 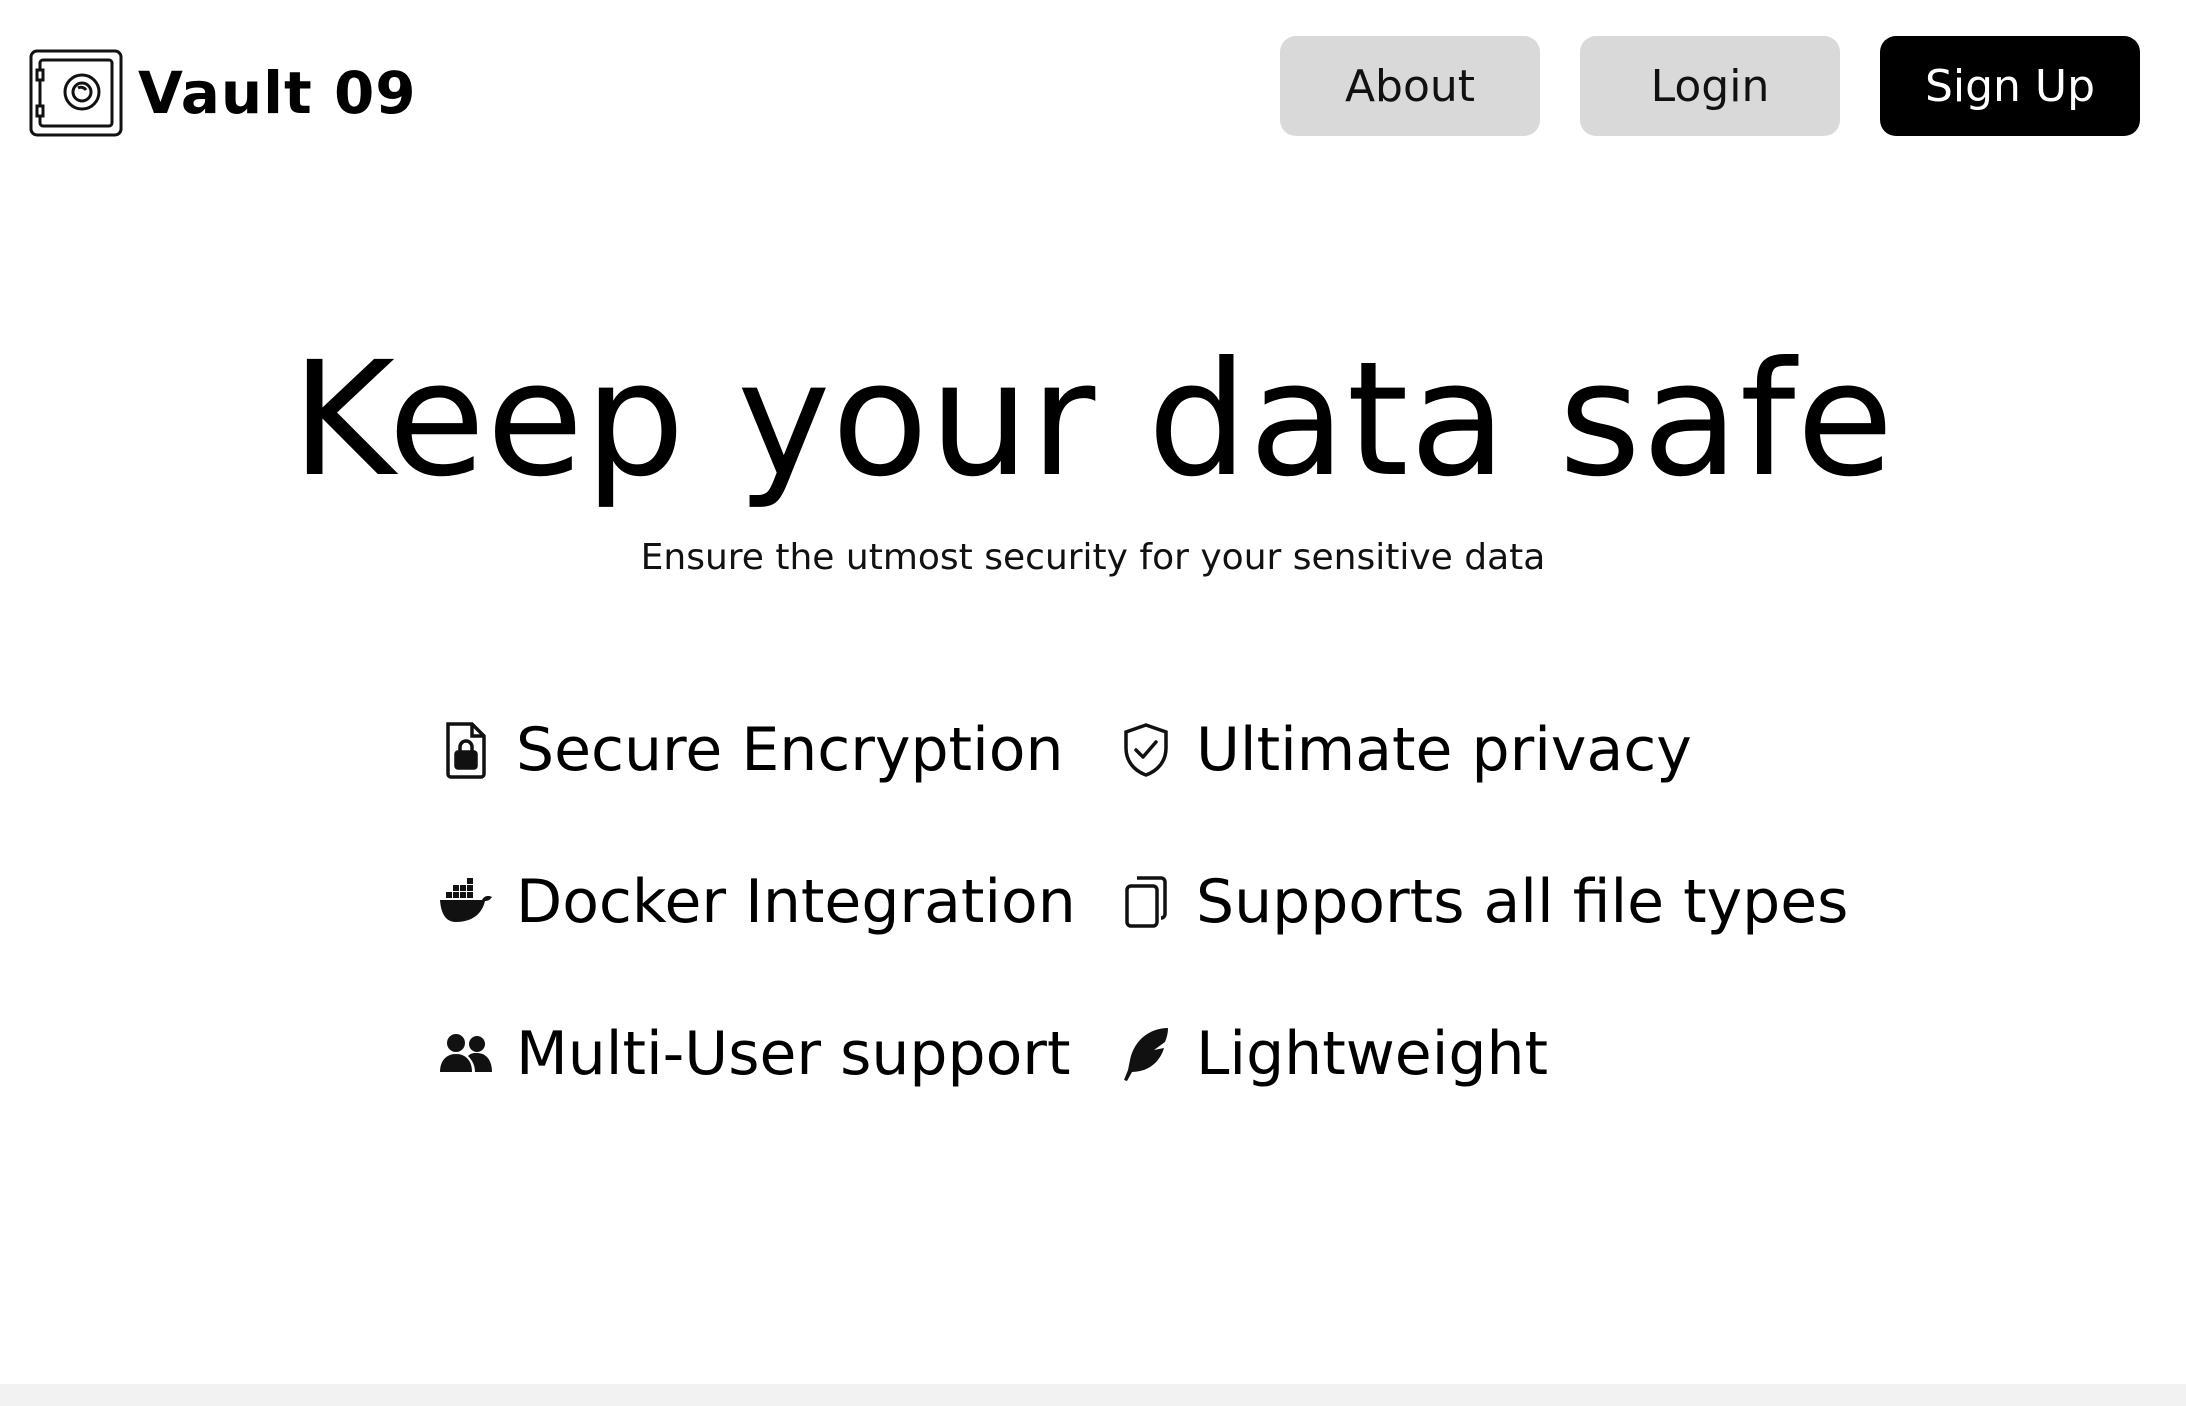 What do you see at coordinates (2010, 86) in the screenshot?
I see `sign-up-button: Sign Up` at bounding box center [2010, 86].